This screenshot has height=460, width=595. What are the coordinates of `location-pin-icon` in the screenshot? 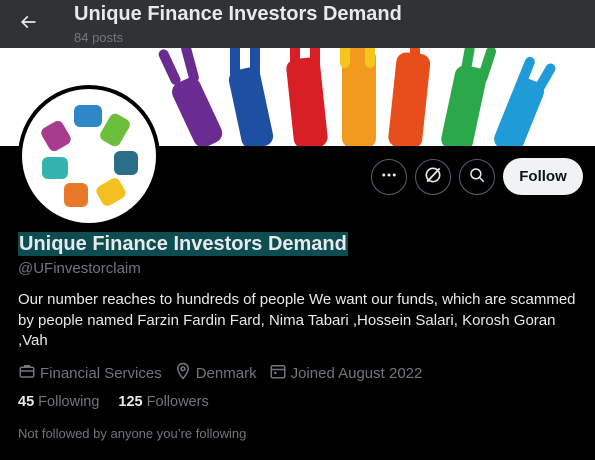 It's located at (185, 373).